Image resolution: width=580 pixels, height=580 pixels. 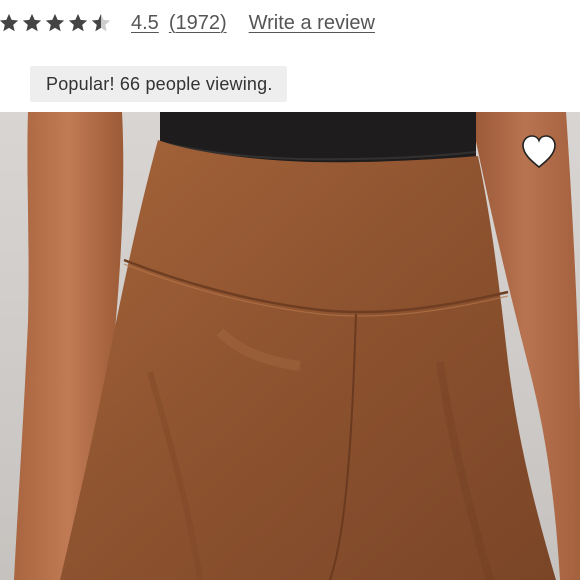 I want to click on popularity-badge-text: Popular! 66 people viewing., so click(x=159, y=83).